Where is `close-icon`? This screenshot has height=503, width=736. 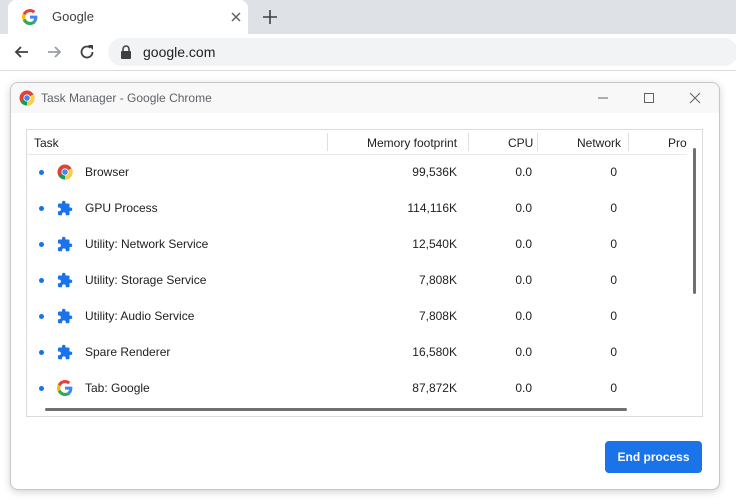
close-icon is located at coordinates (695, 98).